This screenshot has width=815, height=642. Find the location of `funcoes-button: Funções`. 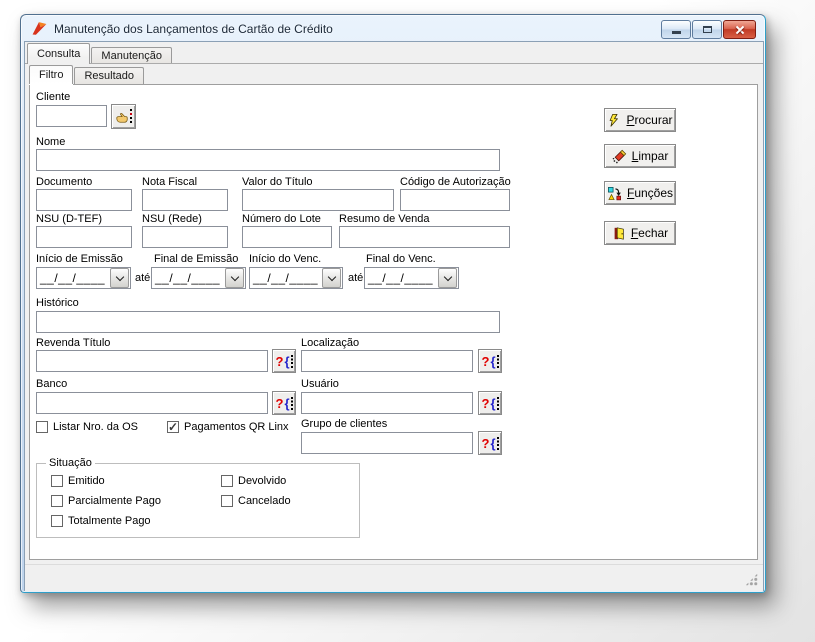

funcoes-button: Funções is located at coordinates (640, 193).